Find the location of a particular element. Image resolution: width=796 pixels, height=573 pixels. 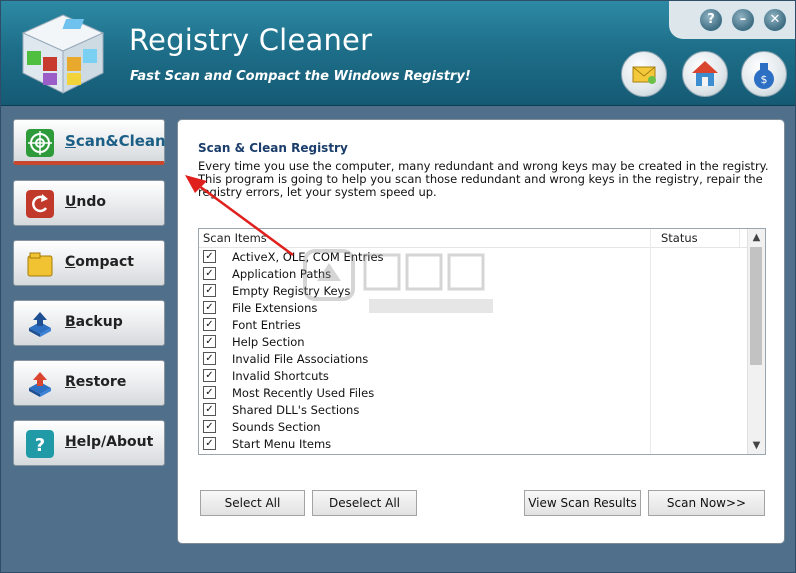

scroll-thumb is located at coordinates (756, 306).